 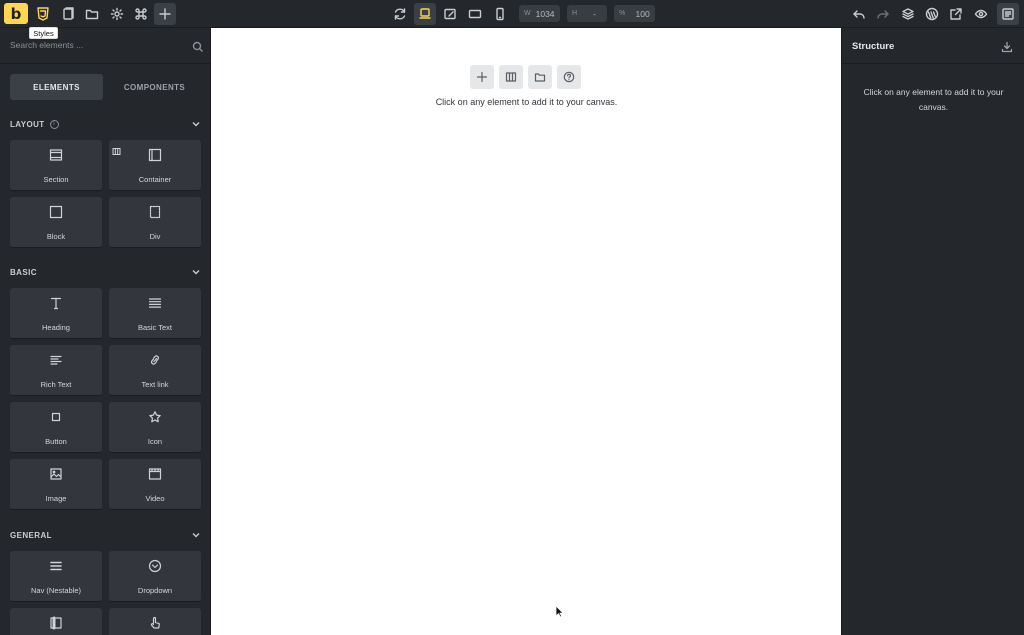 I want to click on element-container: Container, so click(x=155, y=165).